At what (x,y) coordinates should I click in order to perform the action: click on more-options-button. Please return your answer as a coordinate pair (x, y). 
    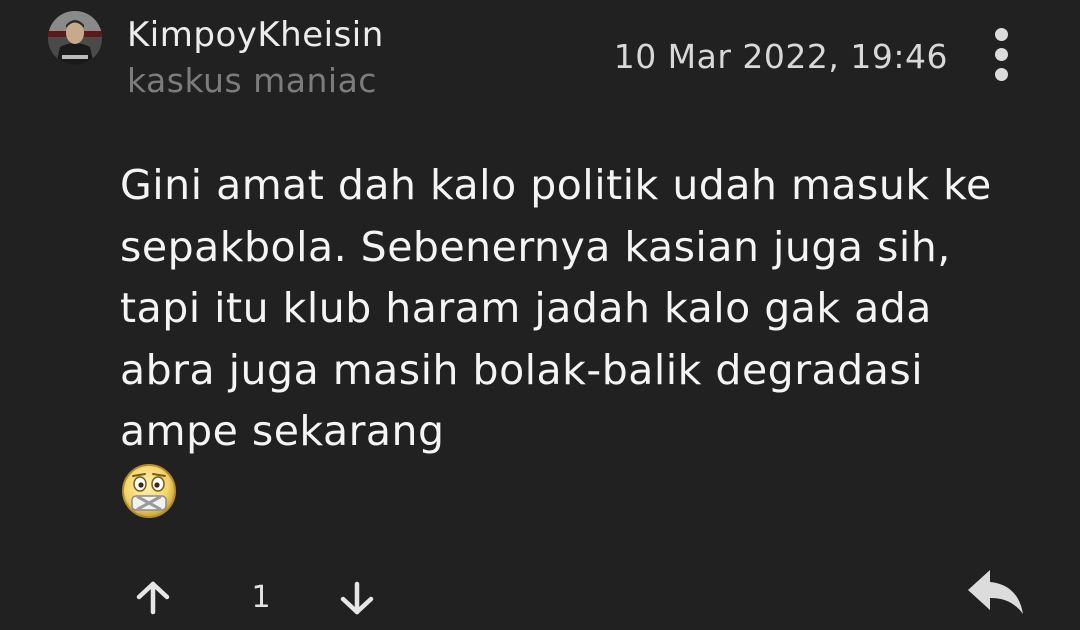
    Looking at the image, I should click on (1002, 54).